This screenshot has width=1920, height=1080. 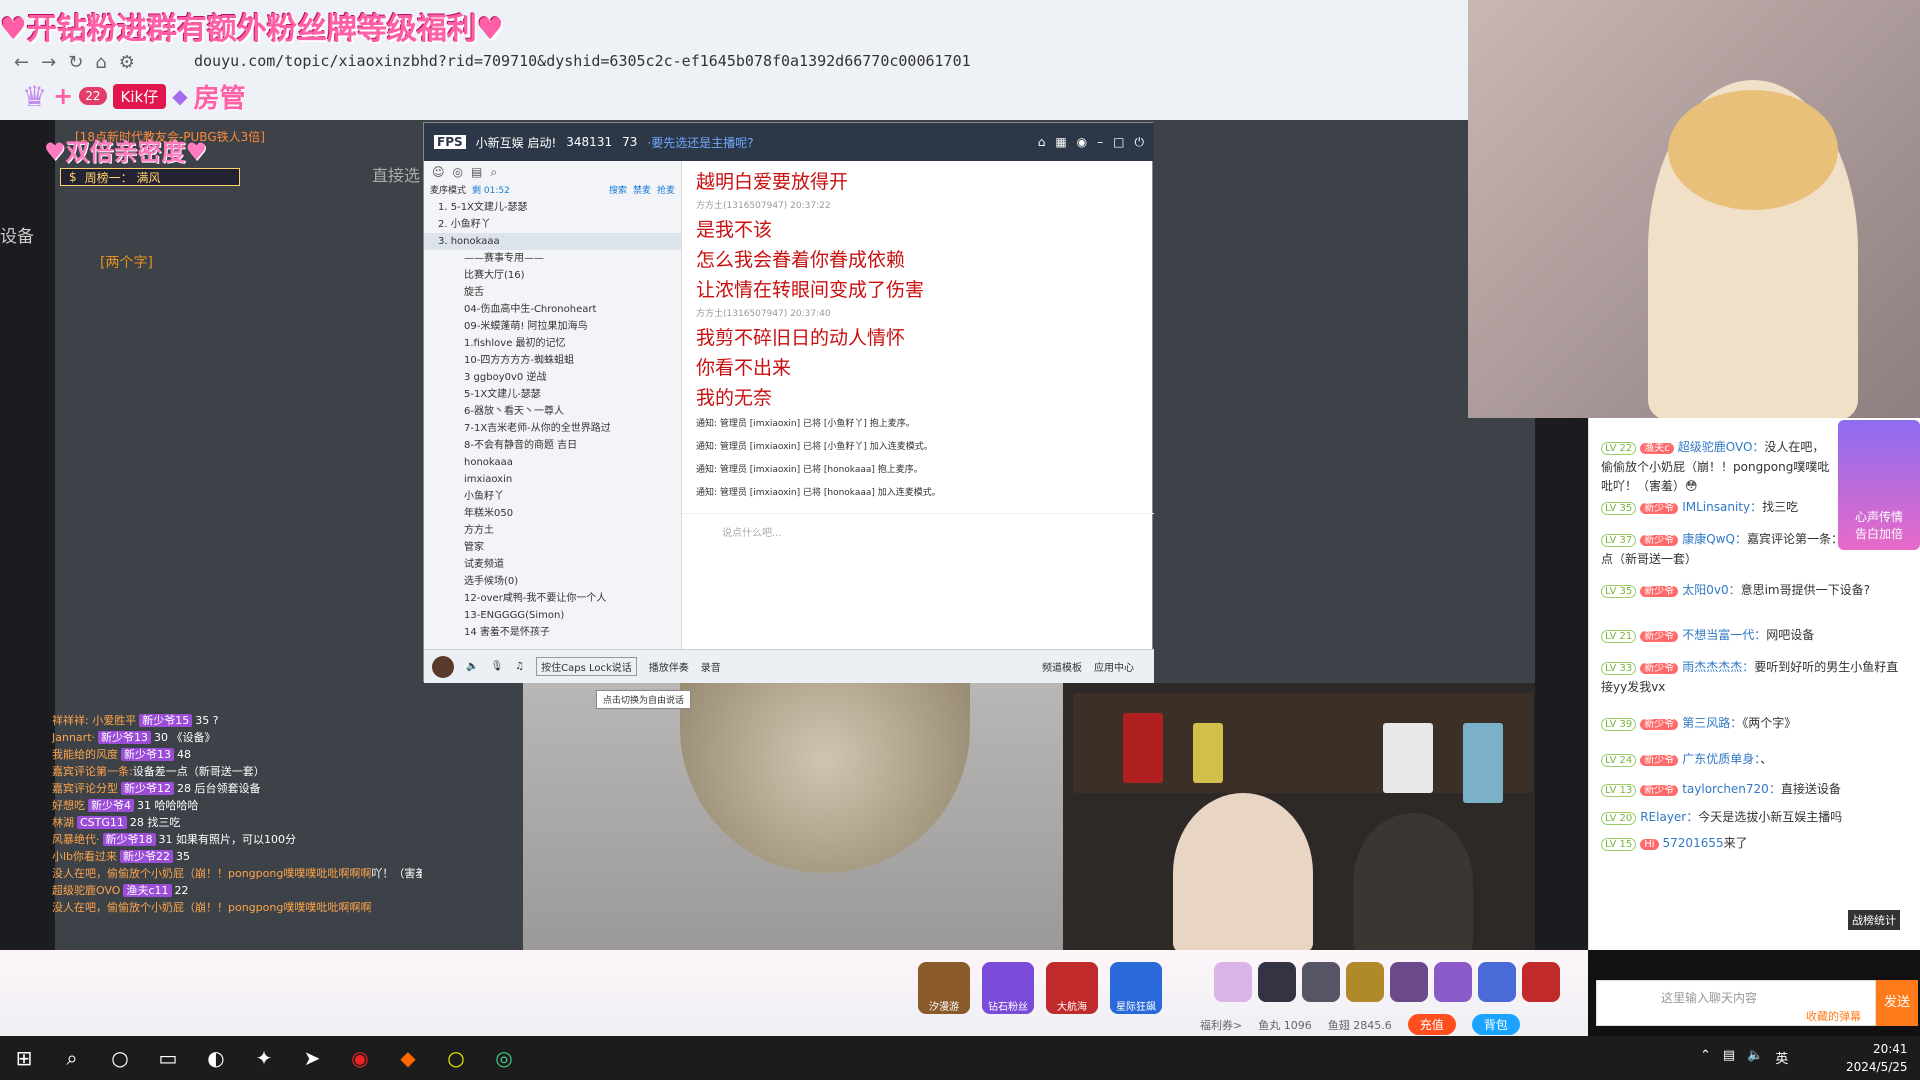 What do you see at coordinates (1781, 1057) in the screenshot?
I see `ime-indicator: 英` at bounding box center [1781, 1057].